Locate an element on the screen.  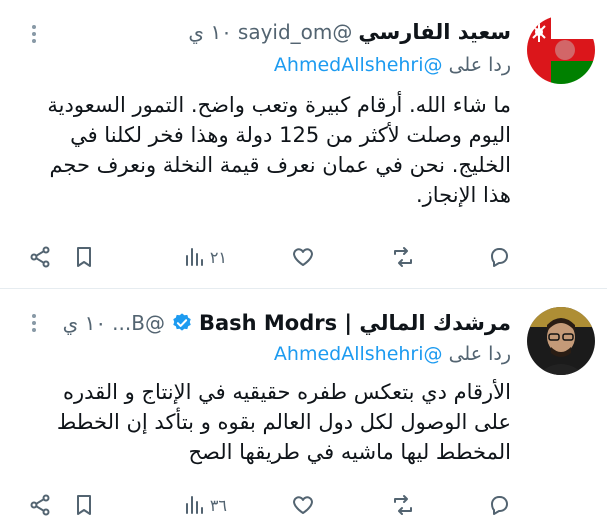
author-name: سعيد الفارسي is located at coordinates (434, 32).